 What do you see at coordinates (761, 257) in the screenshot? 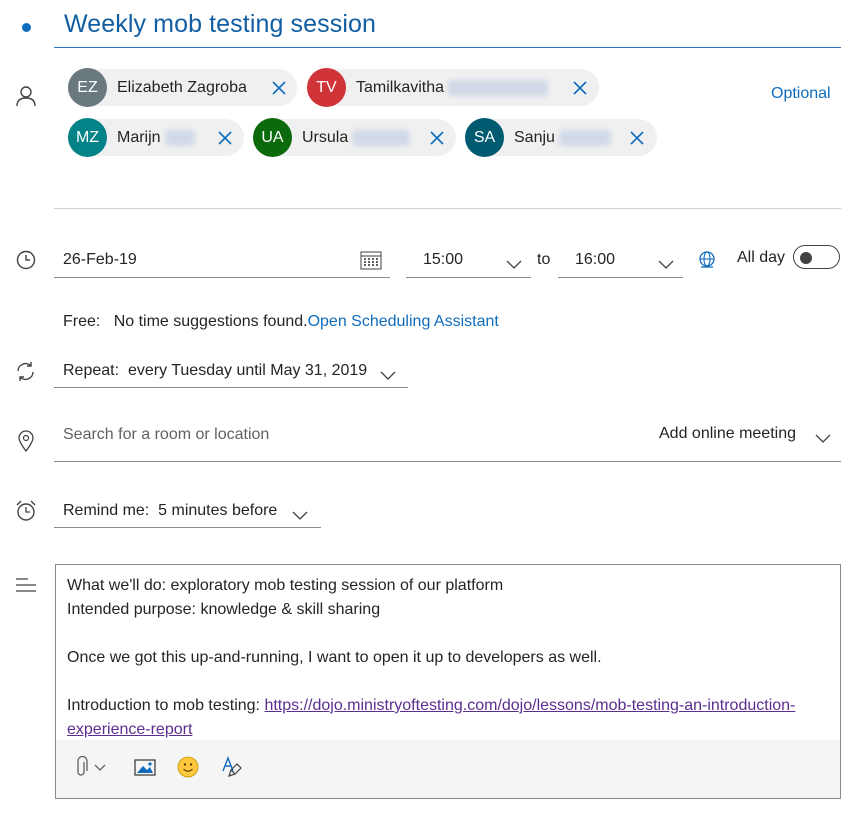
I see `all-day-label: All day` at bounding box center [761, 257].